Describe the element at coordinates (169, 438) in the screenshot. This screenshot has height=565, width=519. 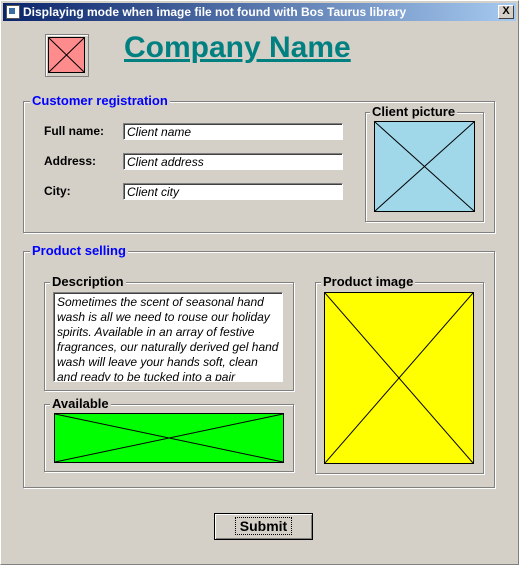
I see `available-image` at that location.